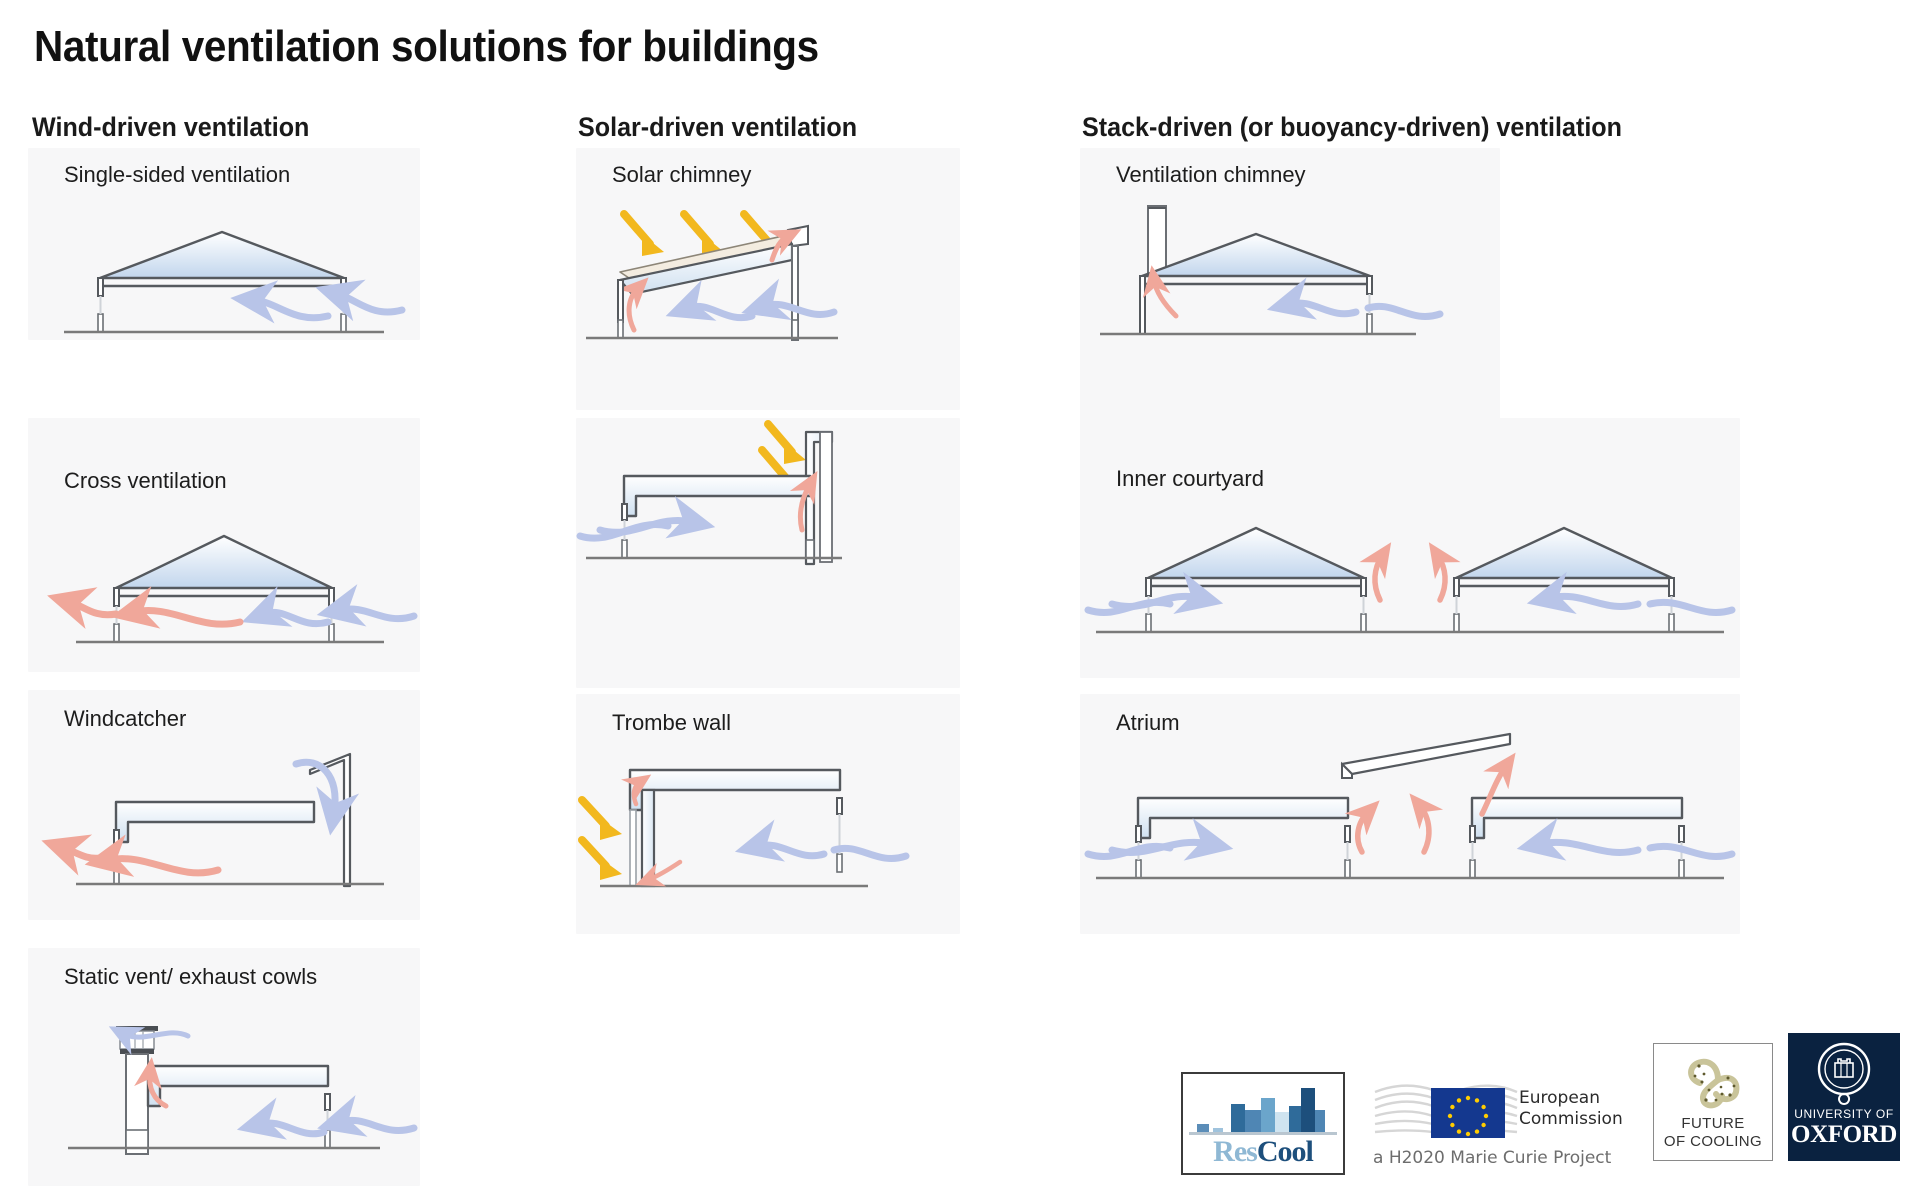  What do you see at coordinates (1190, 478) in the screenshot?
I see `panel-label-inner-courtyard: Inner courtyard` at bounding box center [1190, 478].